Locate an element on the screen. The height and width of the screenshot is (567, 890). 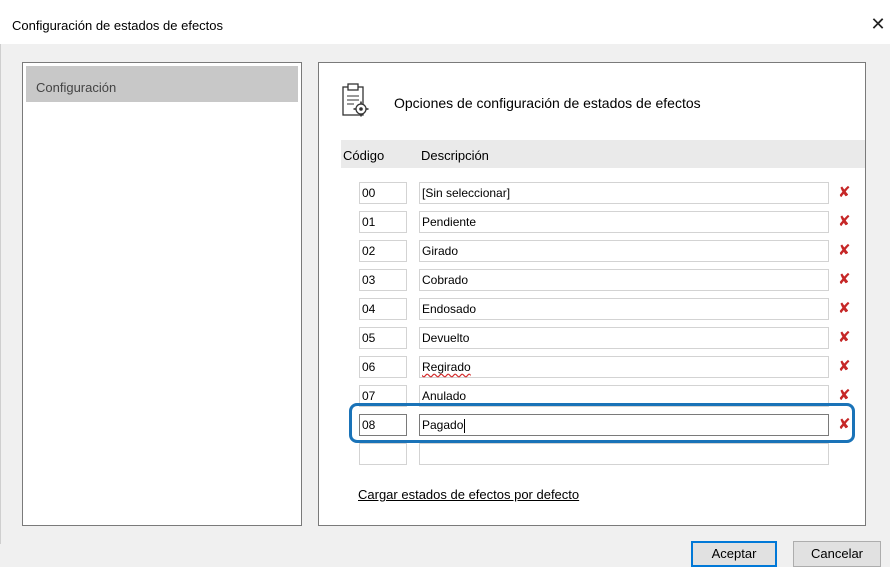
description-field is located at coordinates (624, 454).